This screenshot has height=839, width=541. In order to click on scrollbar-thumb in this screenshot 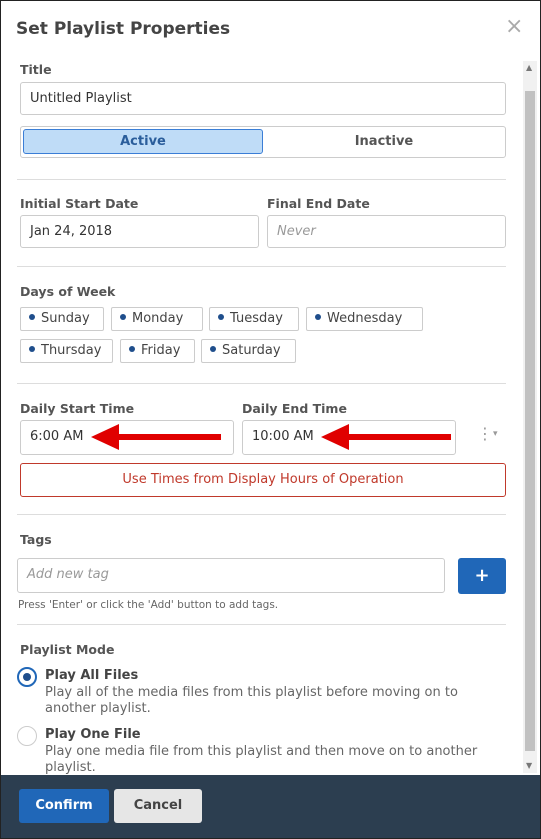, I will do `click(530, 421)`.